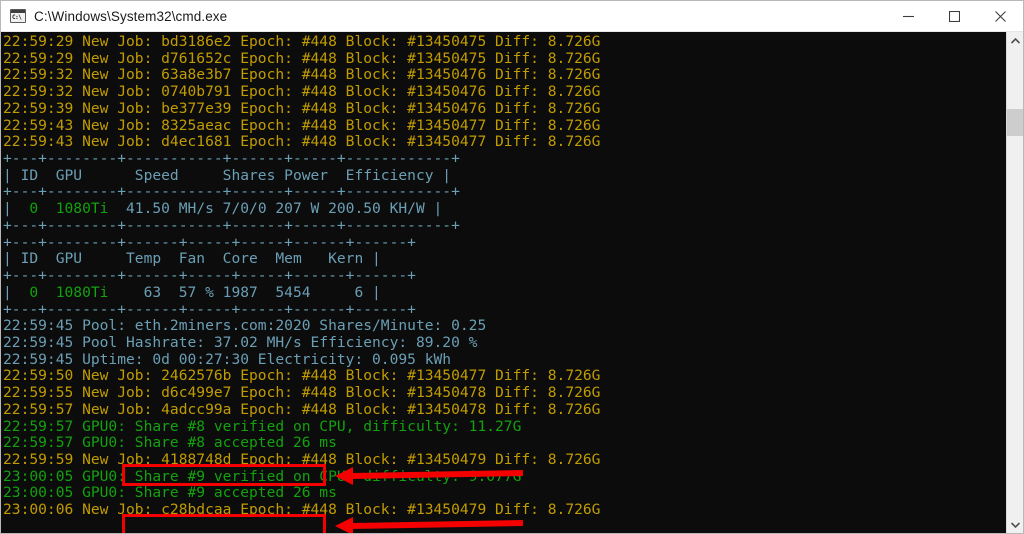  What do you see at coordinates (227, 175) in the screenshot?
I see `console-line: | ID GPU Speed Shares Power Efficiency |` at bounding box center [227, 175].